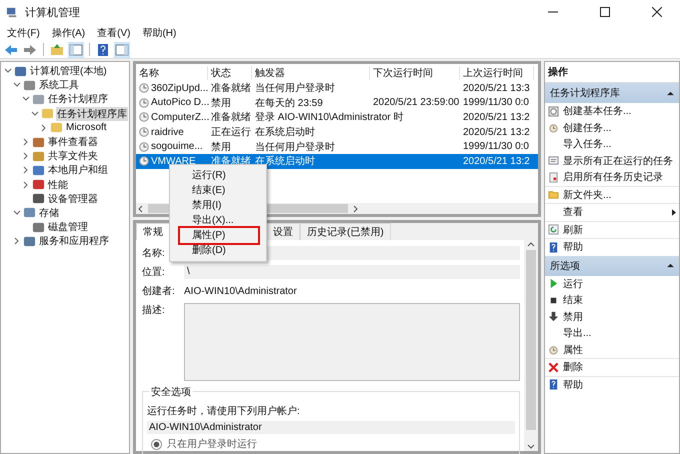  I want to click on action-link: 结束, so click(573, 300).